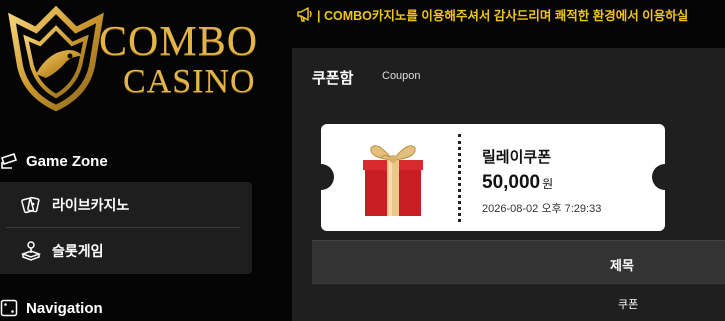  I want to click on gamepad-icon, so click(9, 160).